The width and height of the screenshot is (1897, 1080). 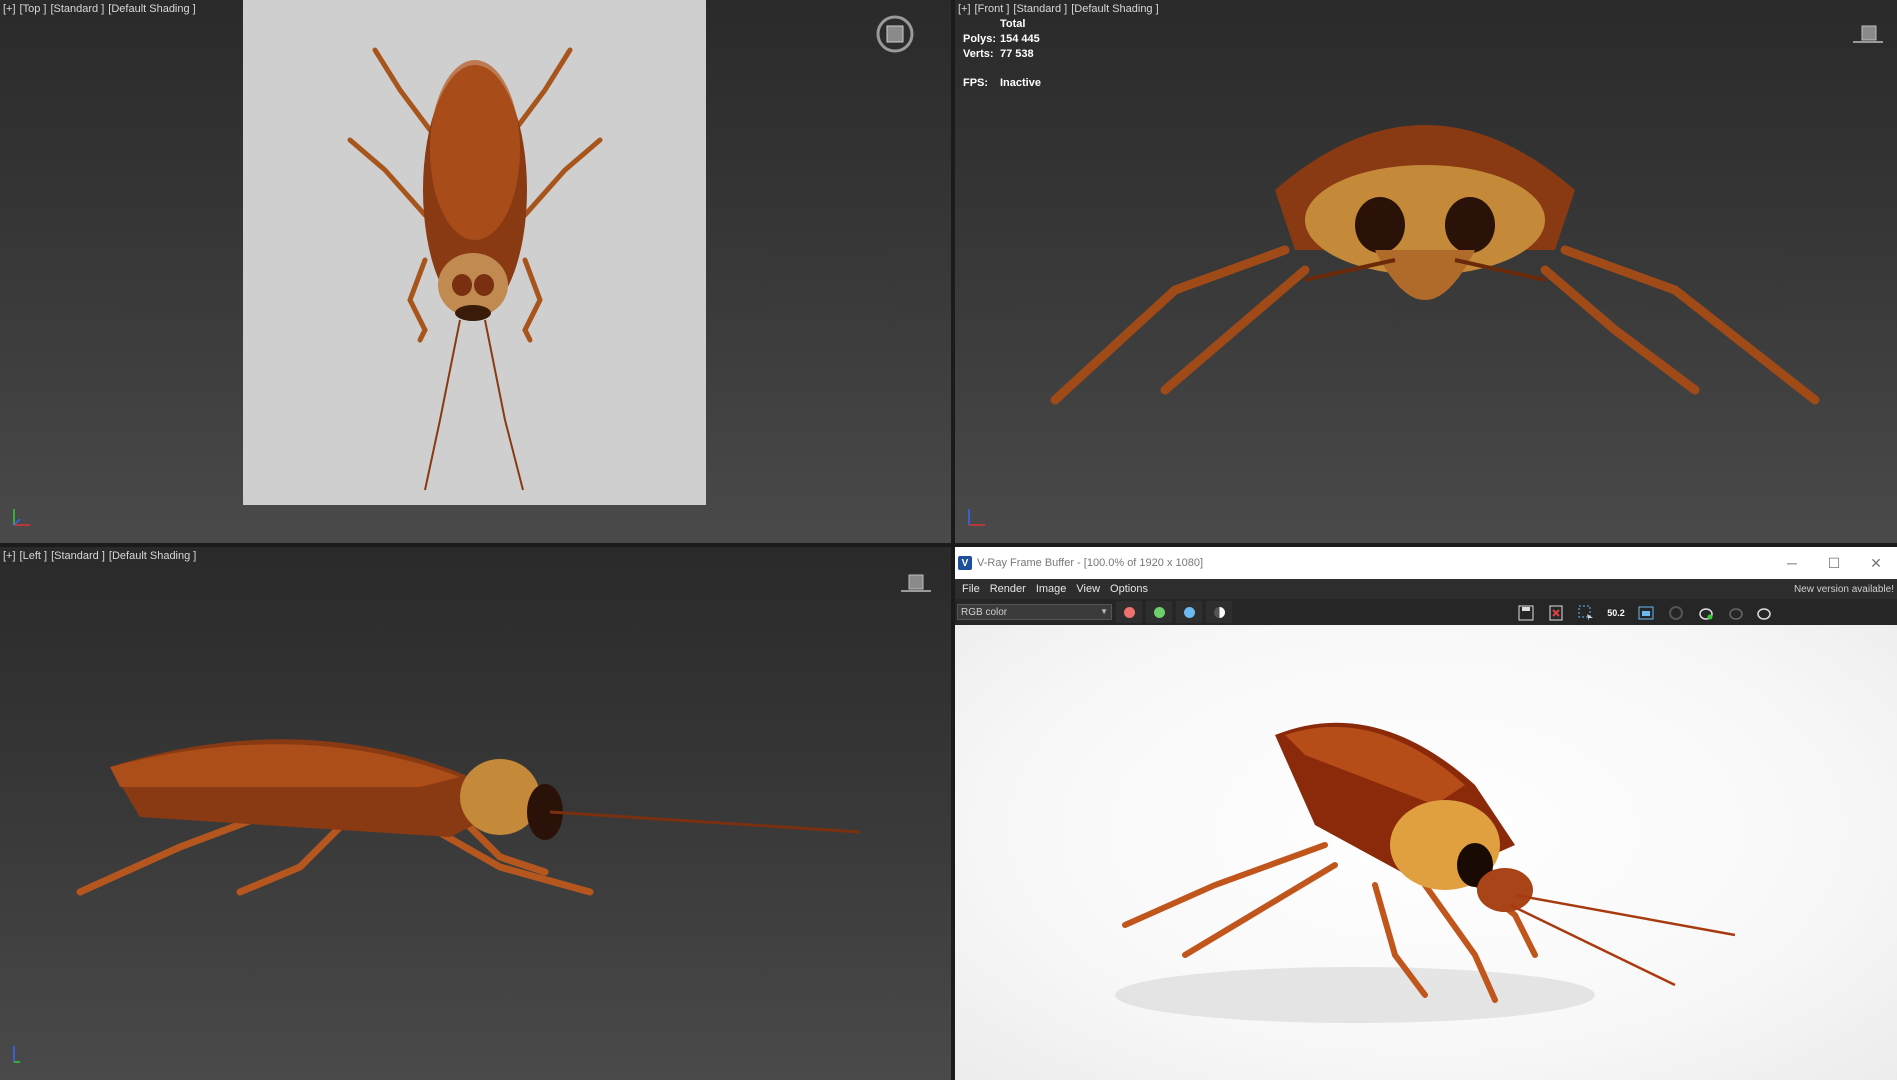 I want to click on blue-dot-icon, so click(x=1189, y=612).